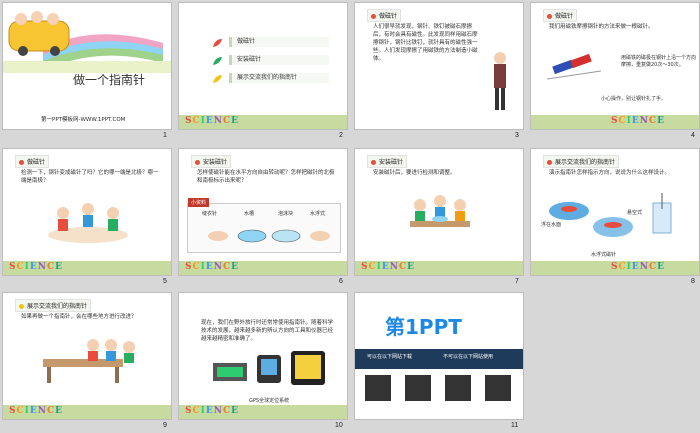  What do you see at coordinates (264, 225) in the screenshot?
I see `info-box: 小资料 缝衣针 水槽 泡沫块 水浮式` at bounding box center [264, 225].